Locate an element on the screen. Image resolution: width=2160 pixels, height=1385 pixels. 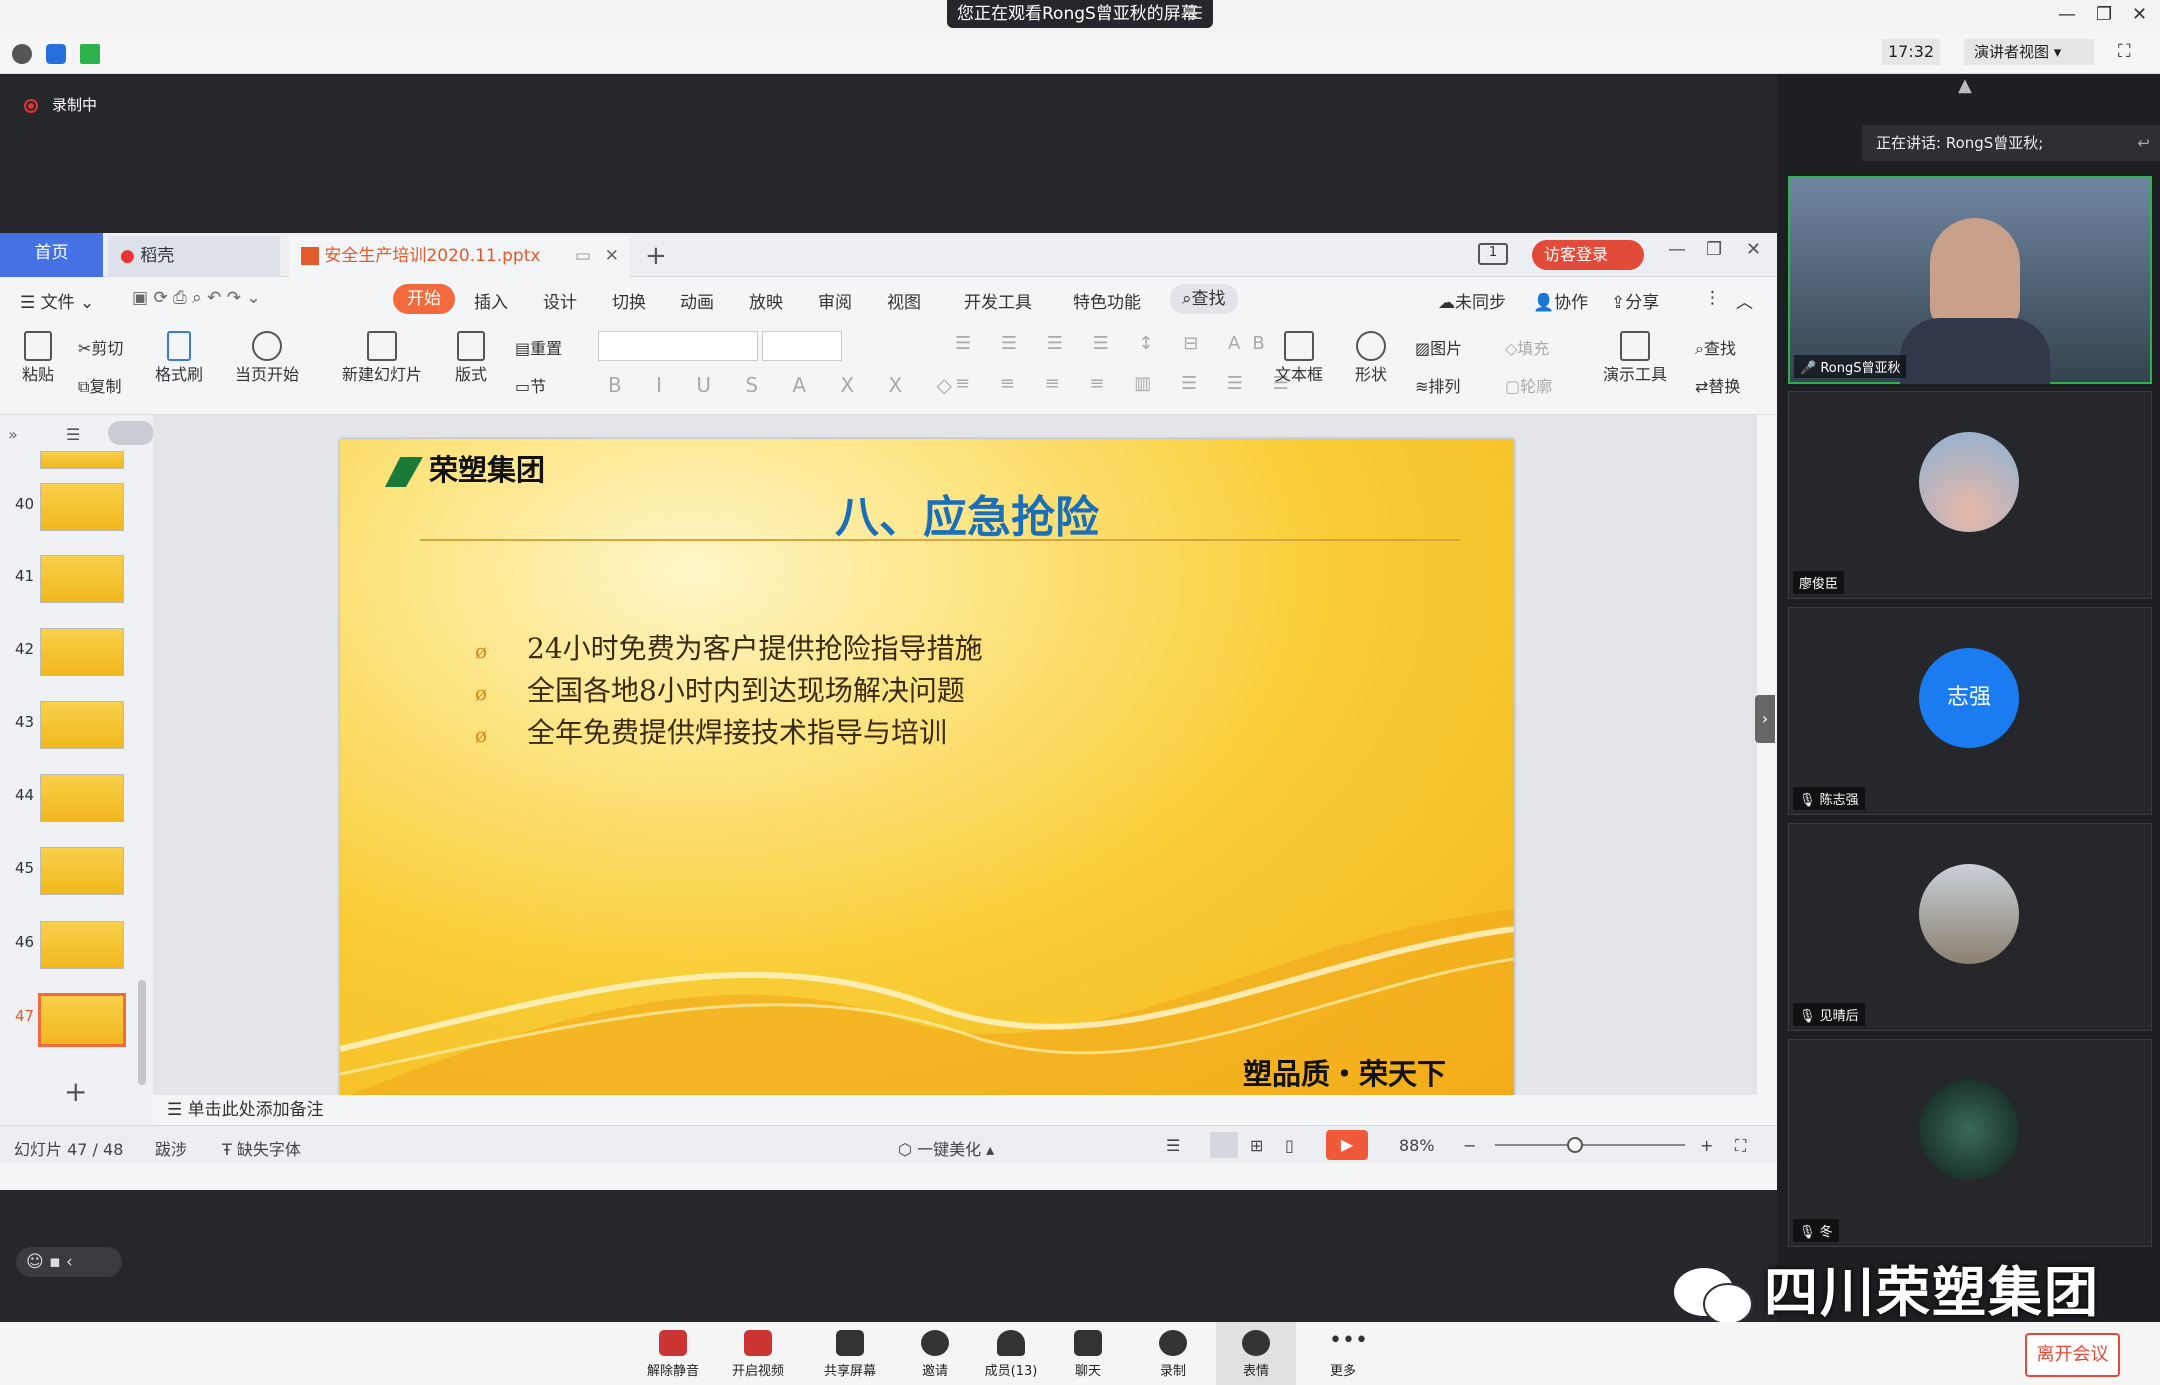
tab-developer: 开发工具 is located at coordinates (998, 300).